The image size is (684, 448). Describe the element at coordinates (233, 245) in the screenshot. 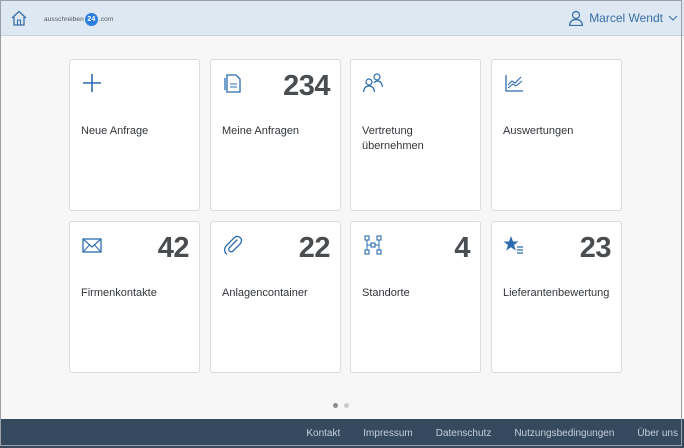

I see `paperclip-icon` at that location.